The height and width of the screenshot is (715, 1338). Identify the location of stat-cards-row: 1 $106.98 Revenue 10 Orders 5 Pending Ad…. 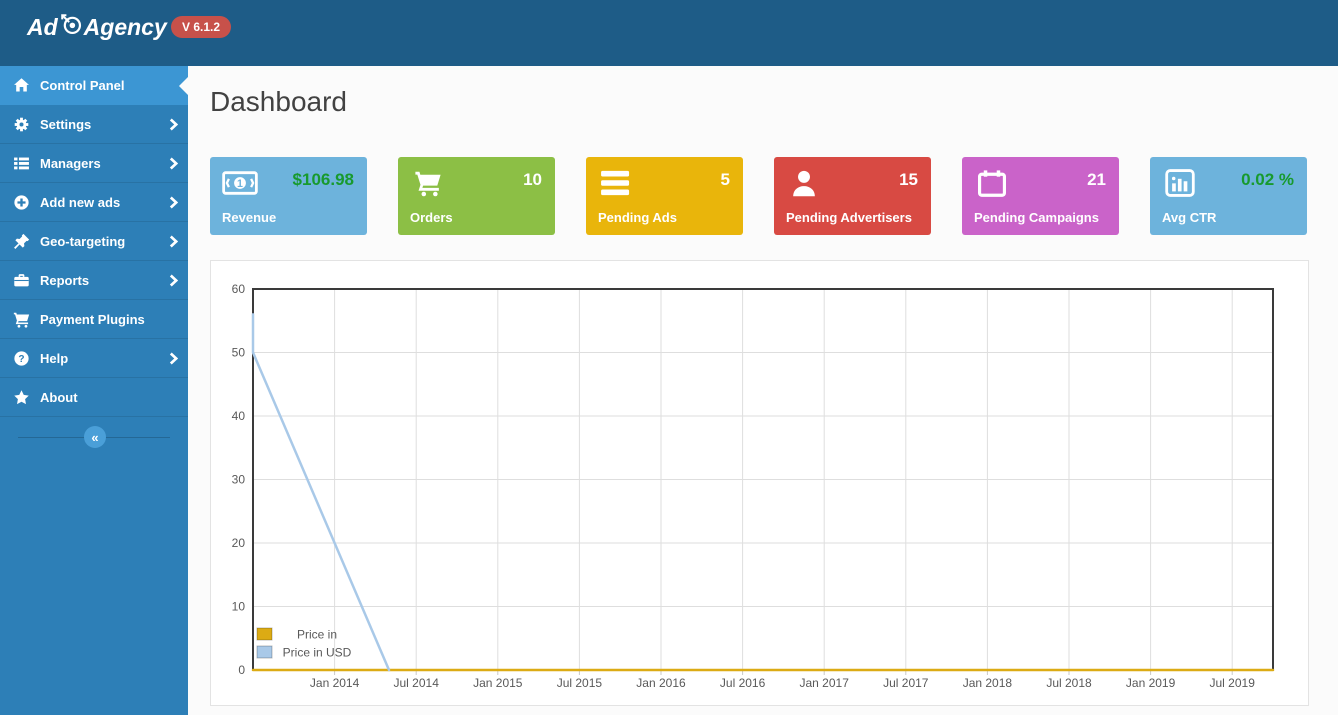
(758, 196).